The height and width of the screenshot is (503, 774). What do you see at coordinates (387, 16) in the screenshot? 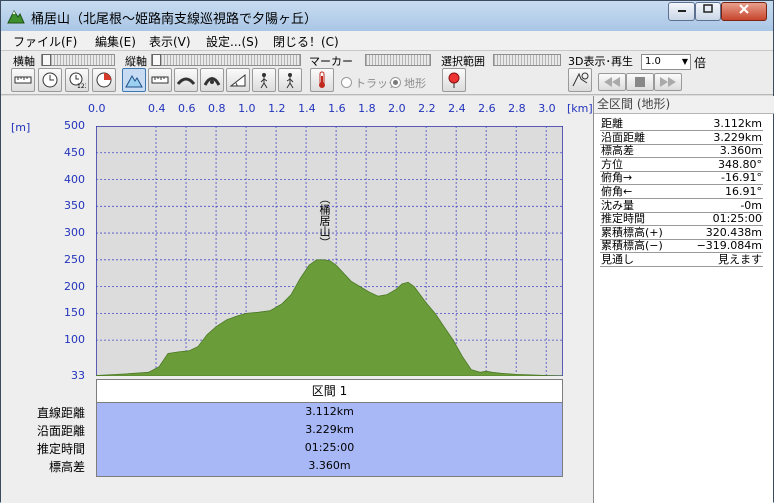
I see `title-bar: 桶居山（北尾根～姫路南支線巡視路で夕陽ヶ丘）` at bounding box center [387, 16].